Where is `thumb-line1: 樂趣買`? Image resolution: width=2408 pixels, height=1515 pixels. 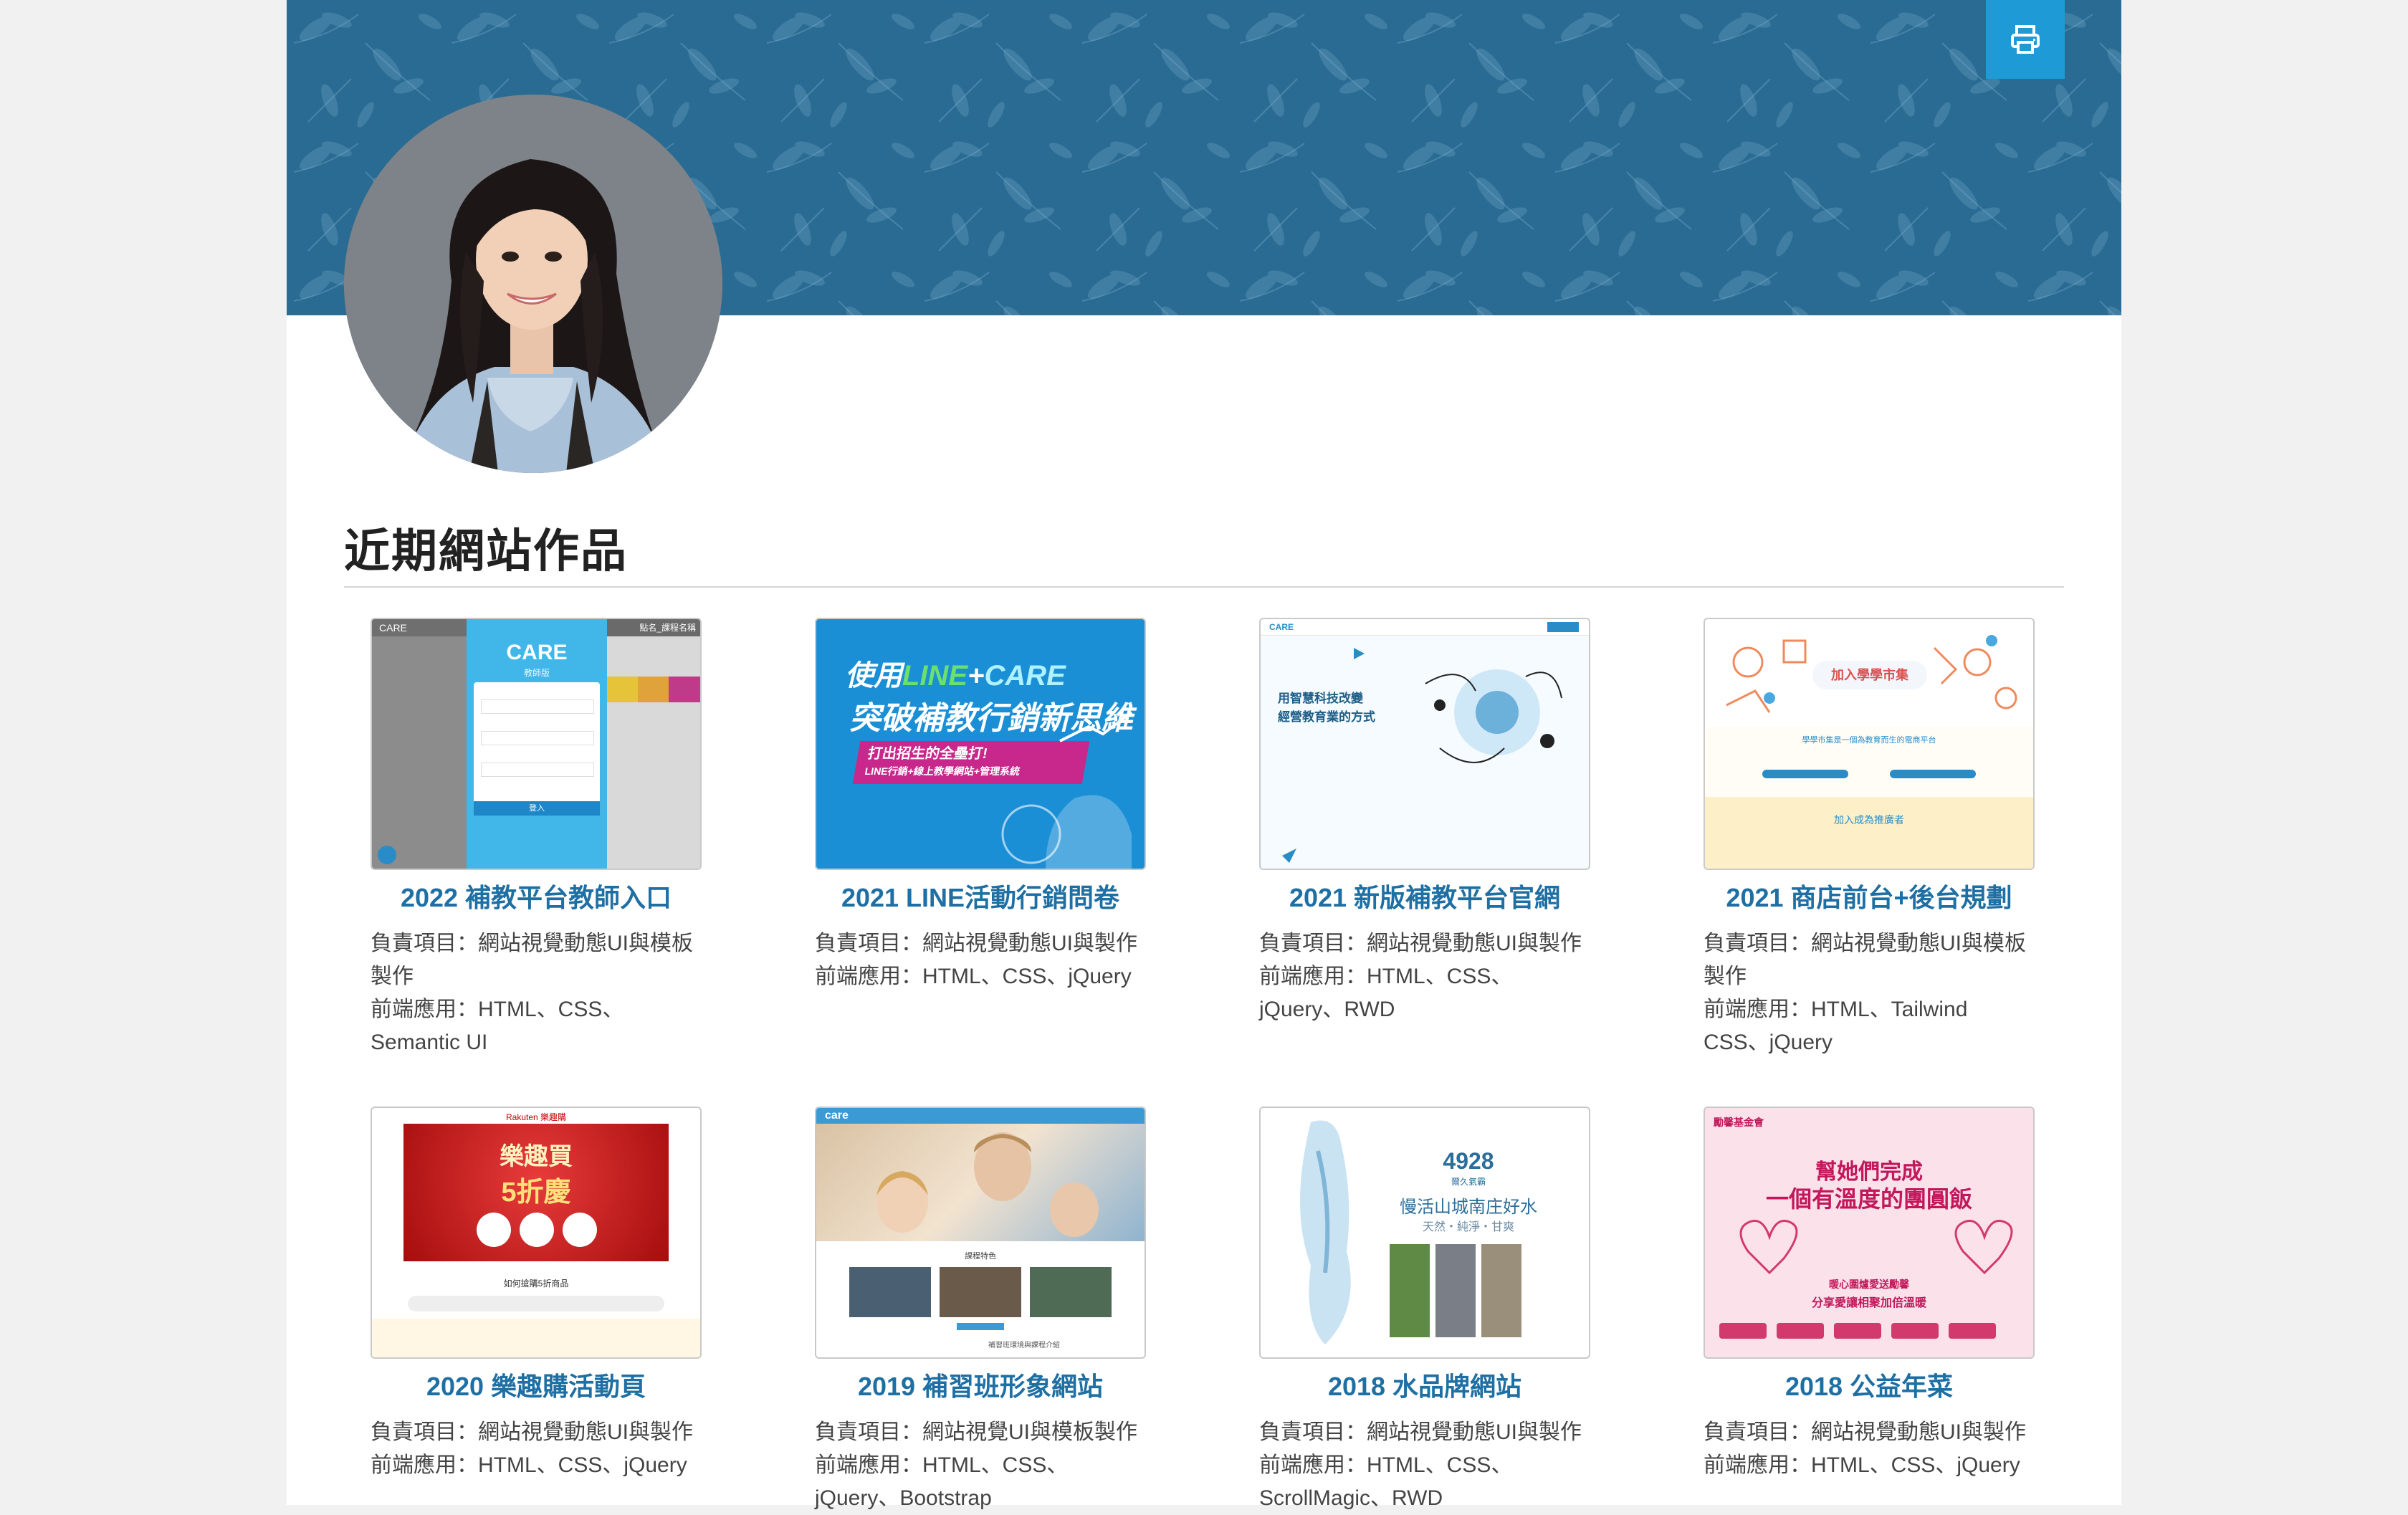 thumb-line1: 樂趣買 is located at coordinates (536, 1156).